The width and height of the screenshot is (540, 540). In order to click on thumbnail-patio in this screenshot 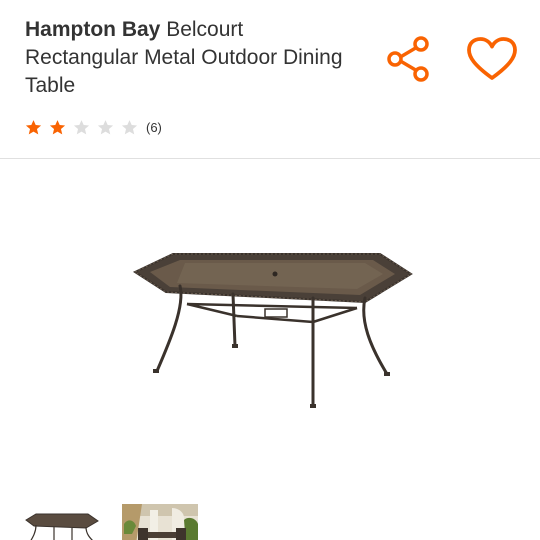, I will do `click(160, 522)`.